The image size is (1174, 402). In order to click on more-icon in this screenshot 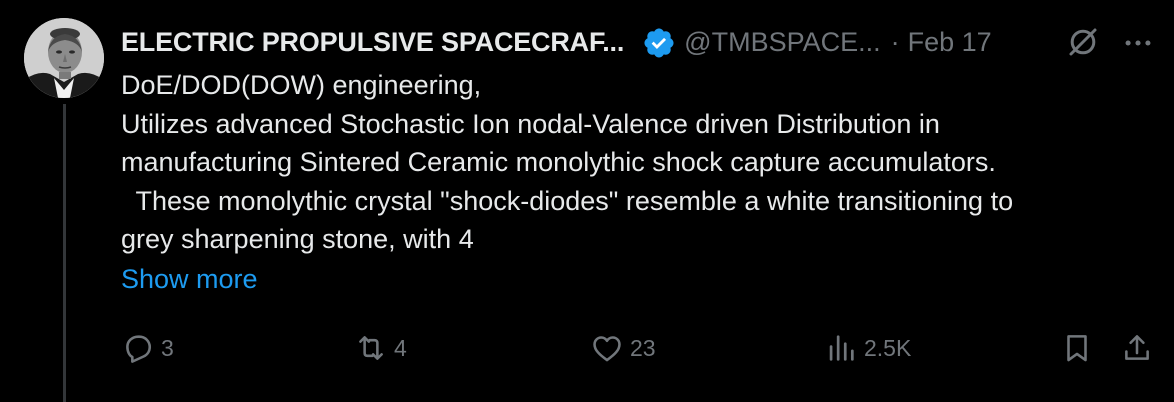, I will do `click(1138, 43)`.